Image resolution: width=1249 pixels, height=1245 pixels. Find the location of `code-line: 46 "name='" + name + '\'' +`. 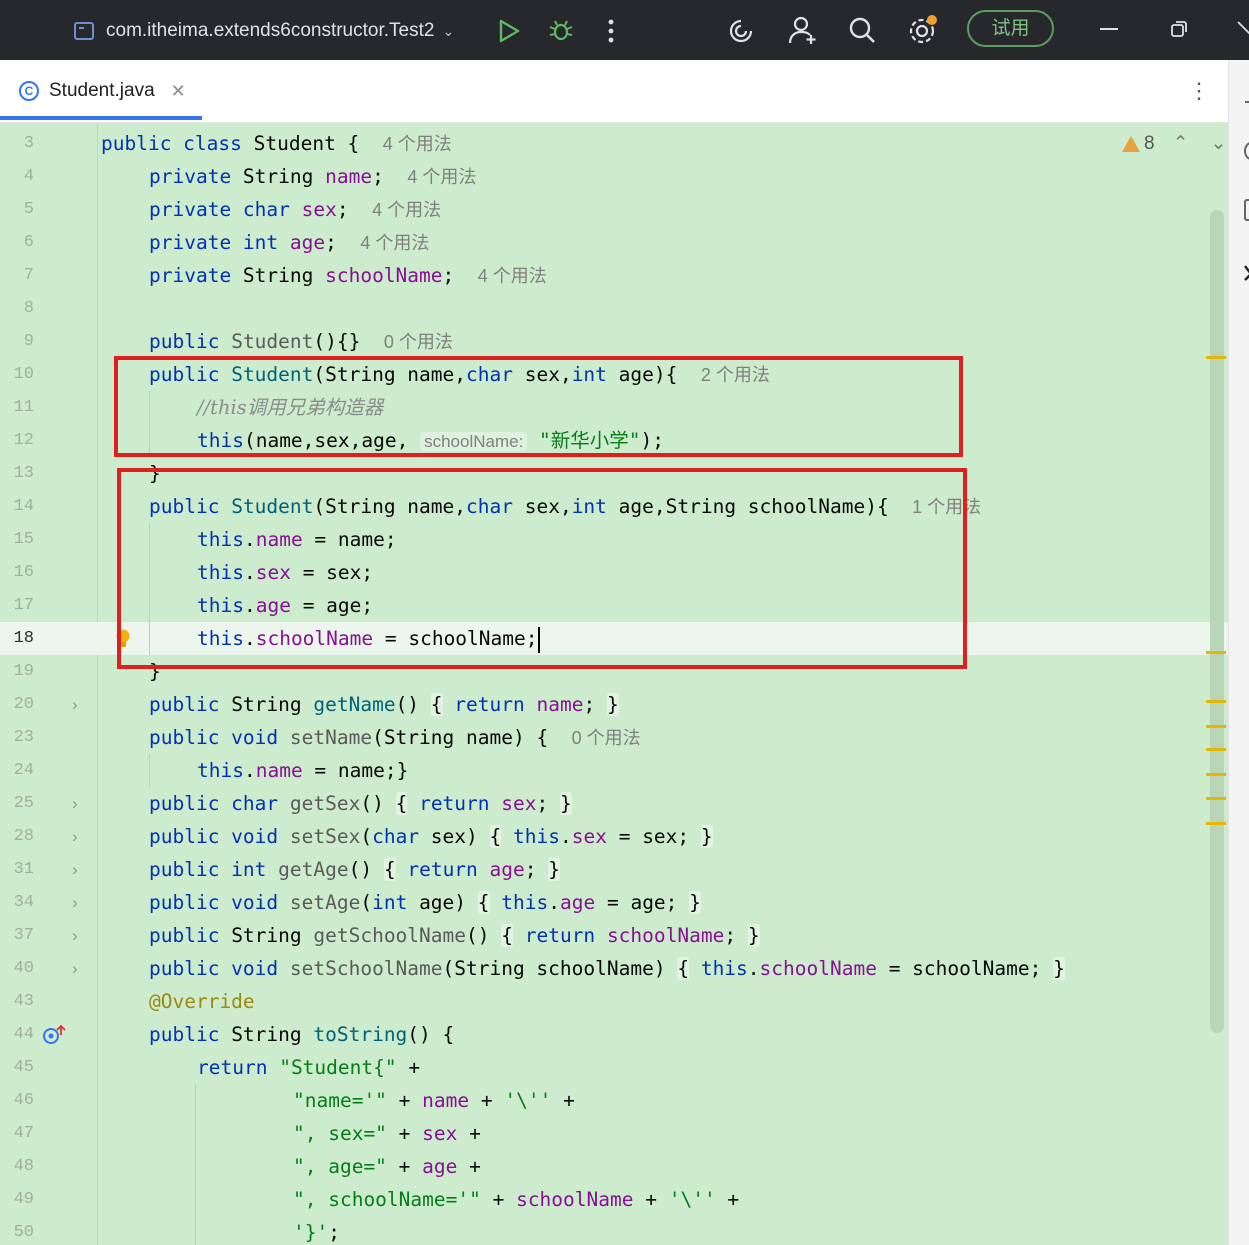

code-line: 46 "name='" + name + '\'' + is located at coordinates (294, 1100).